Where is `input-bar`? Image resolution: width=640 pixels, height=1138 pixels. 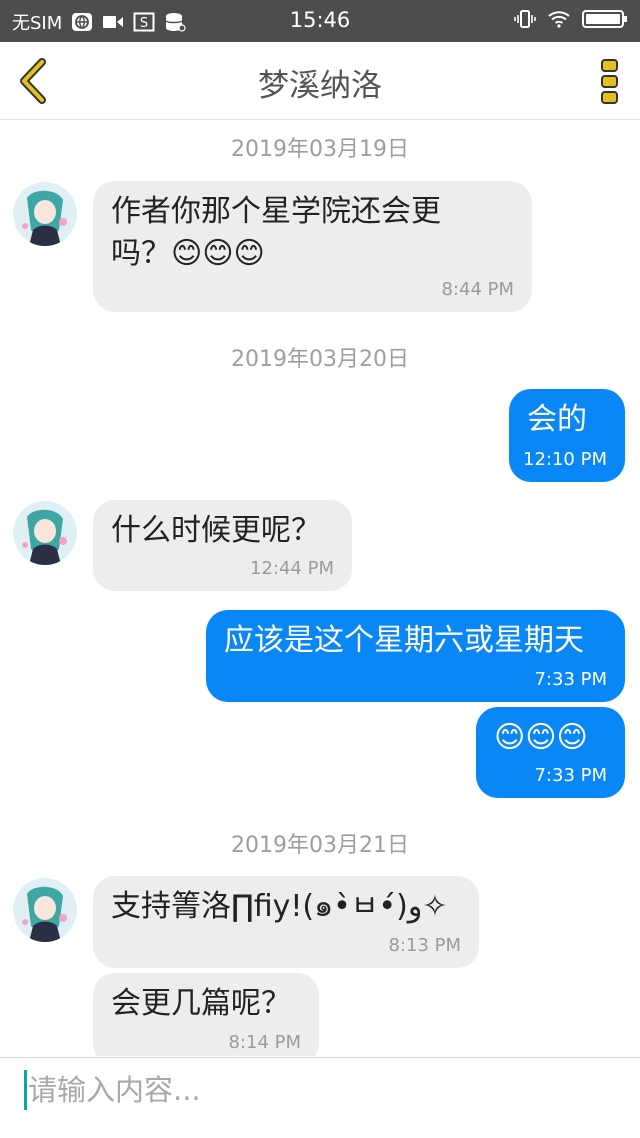 input-bar is located at coordinates (320, 1097).